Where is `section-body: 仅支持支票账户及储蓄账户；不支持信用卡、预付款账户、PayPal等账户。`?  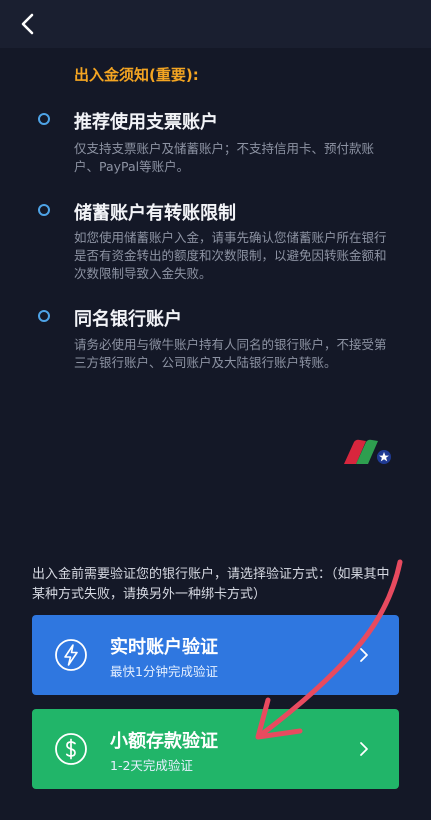
section-body: 仅支持支票账户及储蓄账户；不支持信用卡、预付款账户、PayPal等账户。 is located at coordinates (224, 157).